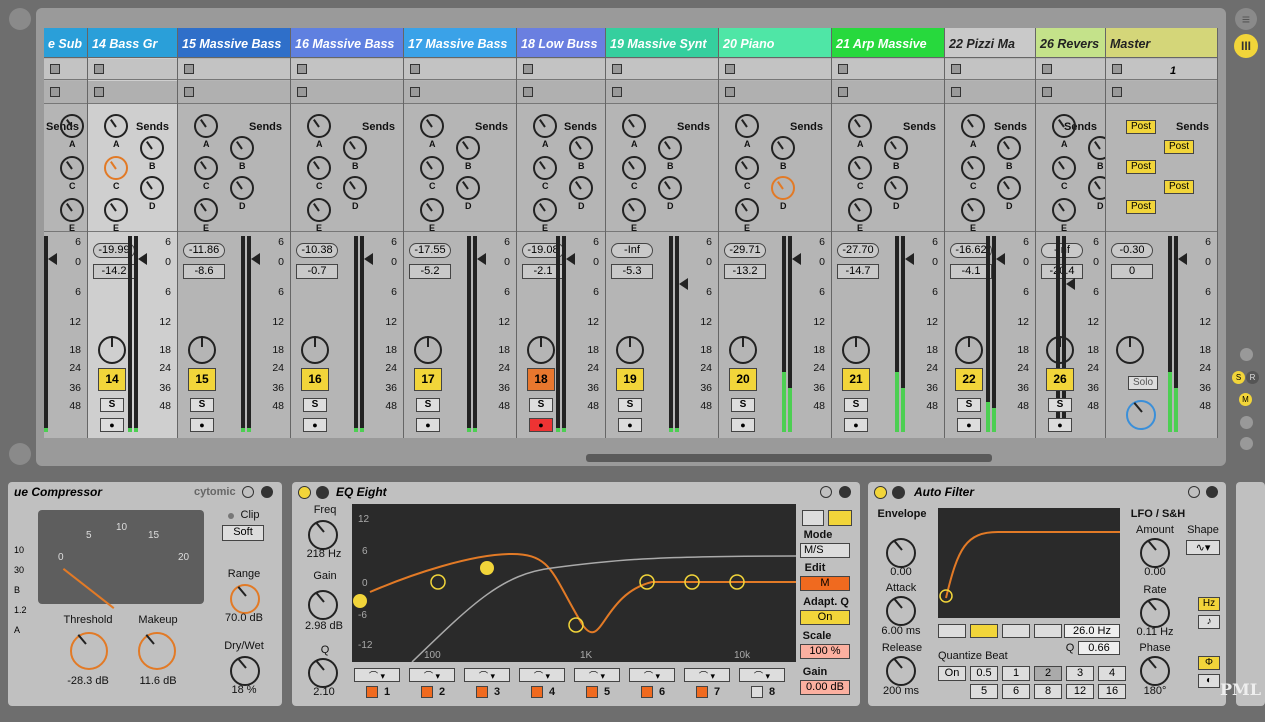 The height and width of the screenshot is (722, 1265). What do you see at coordinates (825, 617) in the screenshot?
I see `adapt-q-button: On` at bounding box center [825, 617].